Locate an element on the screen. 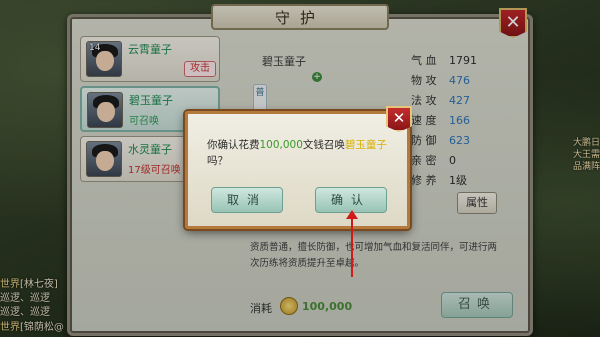  dialog-text: 你确认花费 is located at coordinates (233, 145).